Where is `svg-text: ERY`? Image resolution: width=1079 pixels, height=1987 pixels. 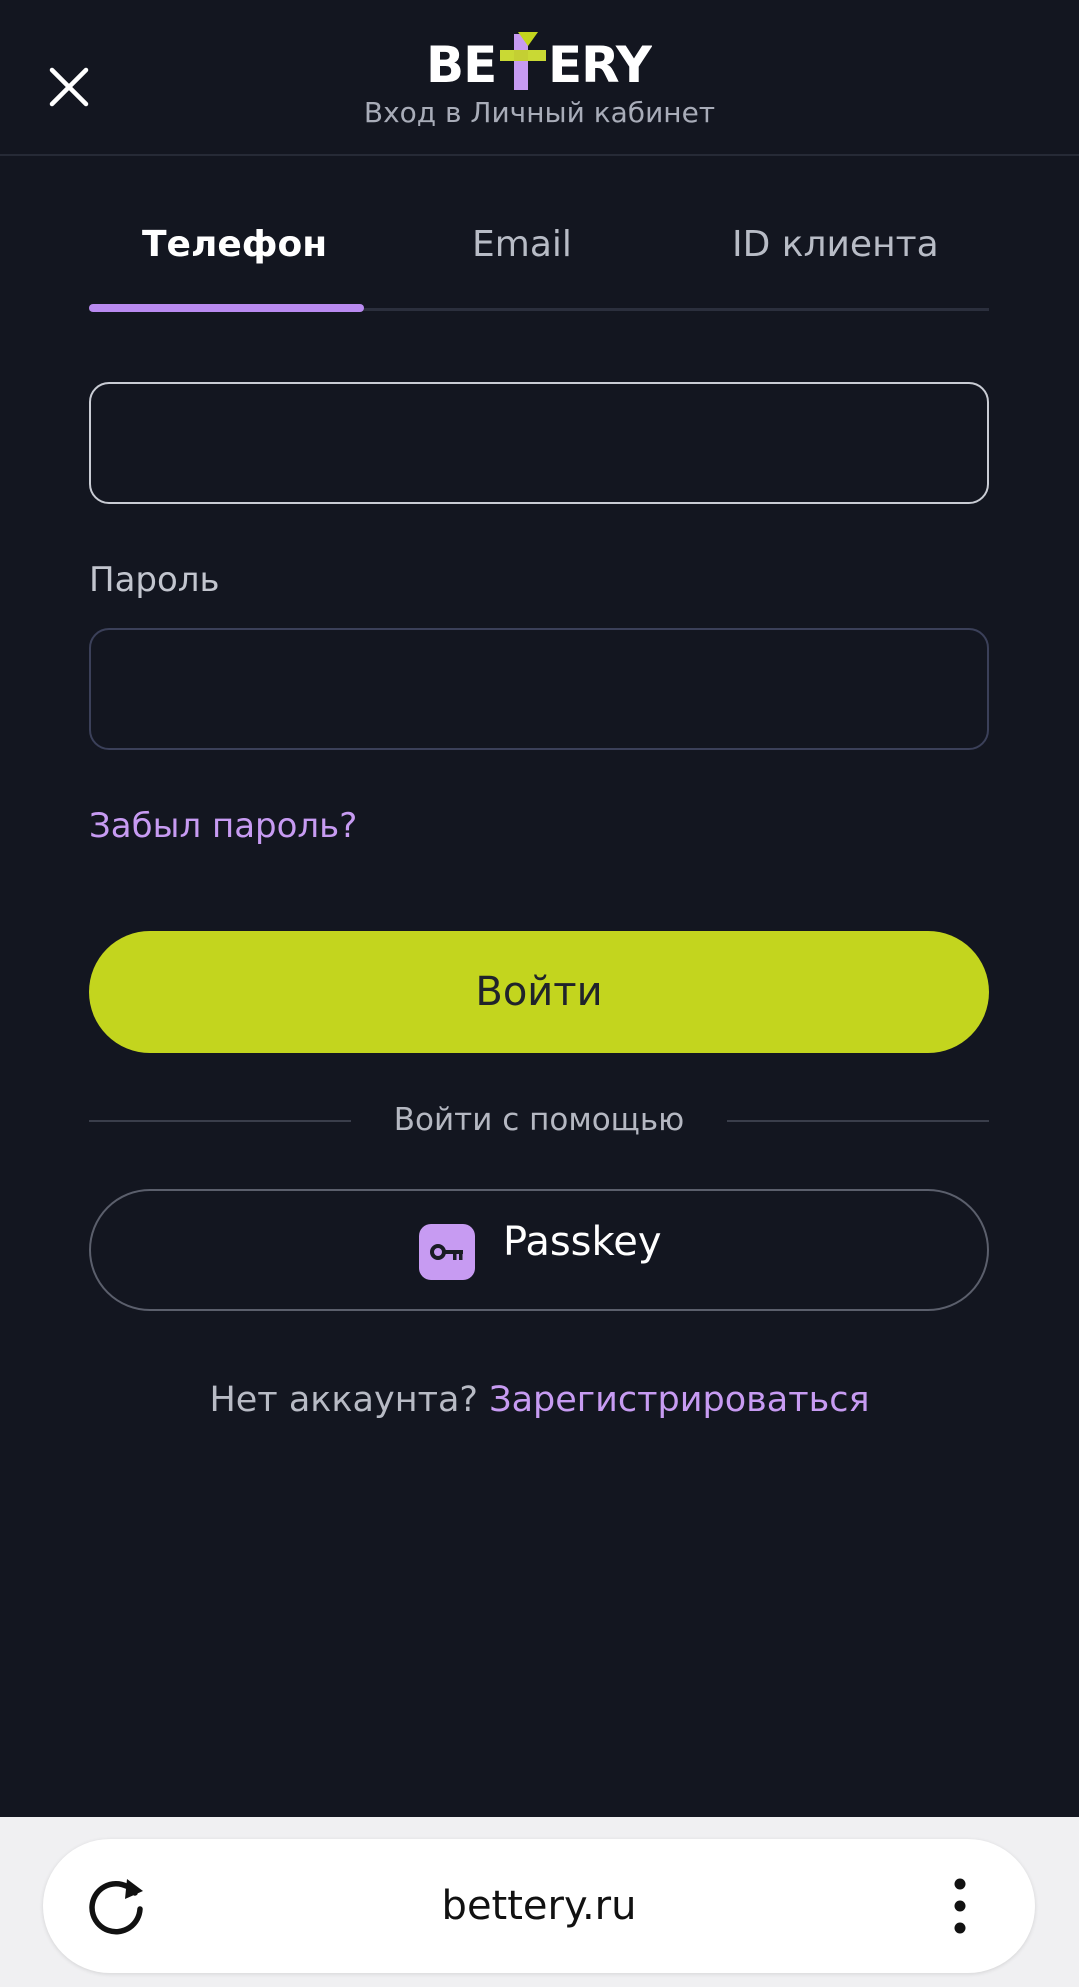
svg-text: ERY is located at coordinates (600, 65).